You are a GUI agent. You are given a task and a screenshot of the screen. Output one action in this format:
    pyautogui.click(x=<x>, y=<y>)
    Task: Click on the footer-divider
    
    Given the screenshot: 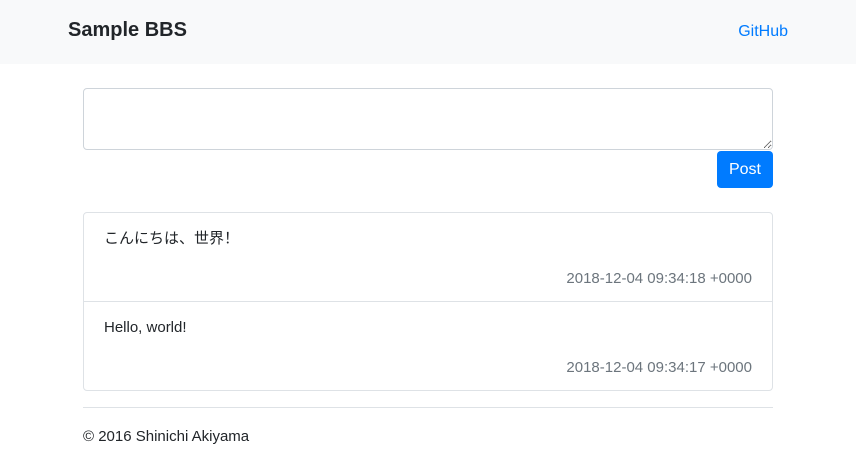 What is the action you would take?
    pyautogui.click(x=428, y=407)
    